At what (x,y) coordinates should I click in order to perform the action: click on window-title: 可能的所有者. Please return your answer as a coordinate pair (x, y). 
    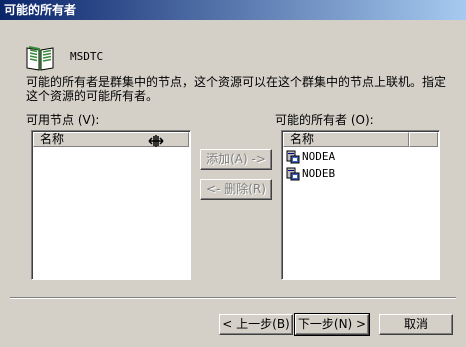
    Looking at the image, I should click on (233, 10).